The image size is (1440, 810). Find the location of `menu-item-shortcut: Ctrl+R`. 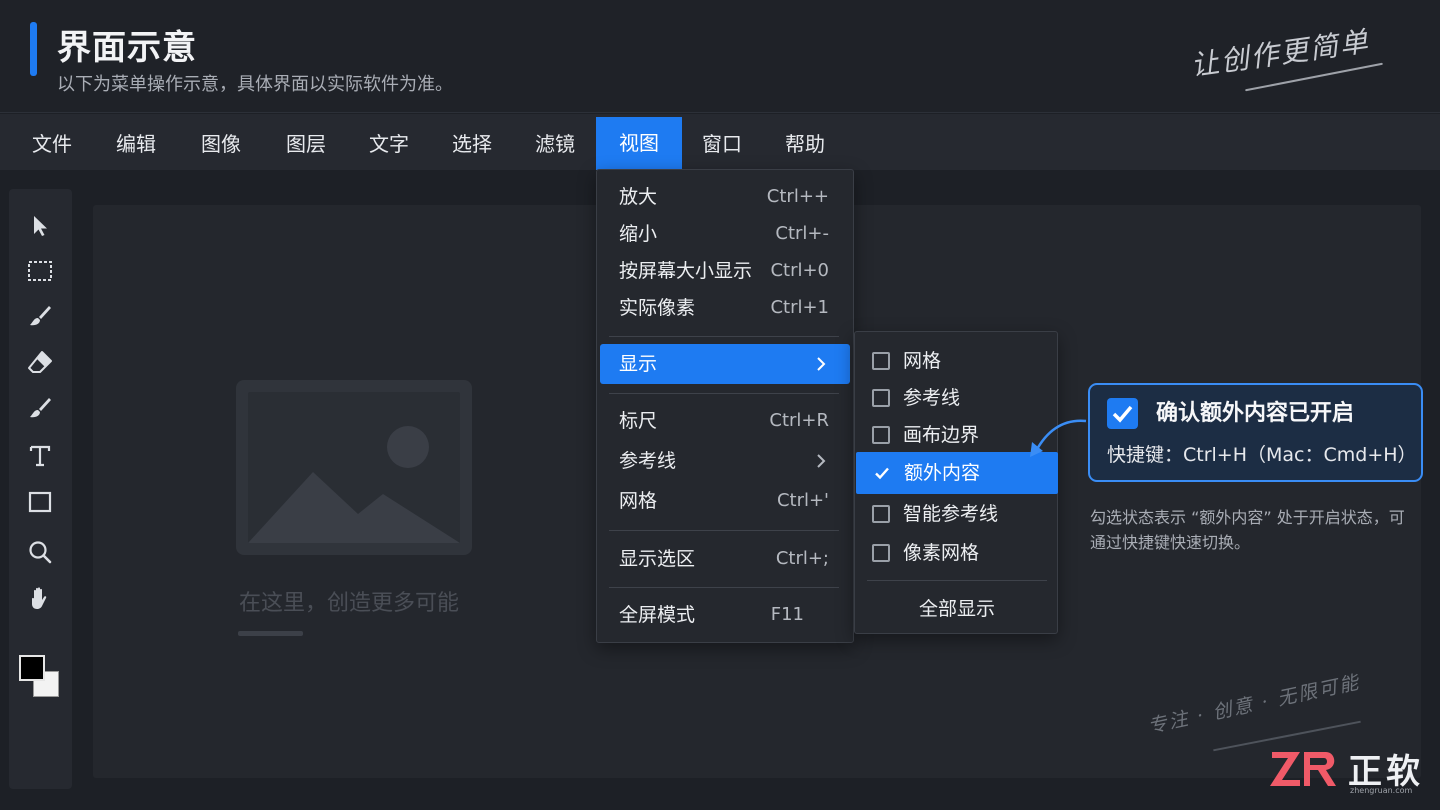

menu-item-shortcut: Ctrl+R is located at coordinates (799, 420).